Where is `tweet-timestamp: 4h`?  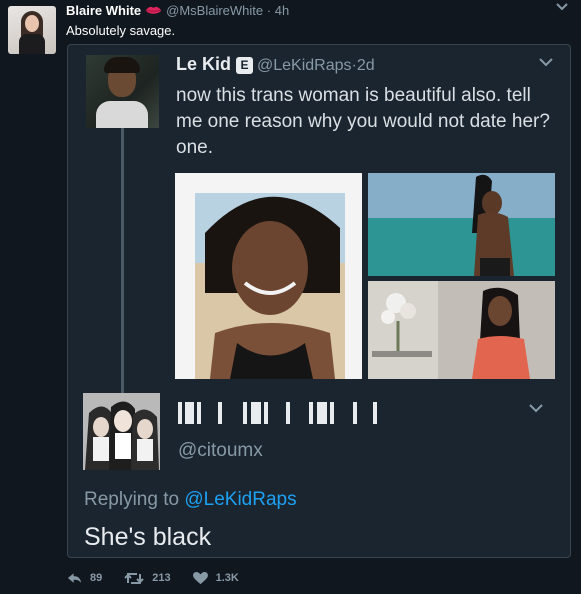
tweet-timestamp: 4h is located at coordinates (282, 10).